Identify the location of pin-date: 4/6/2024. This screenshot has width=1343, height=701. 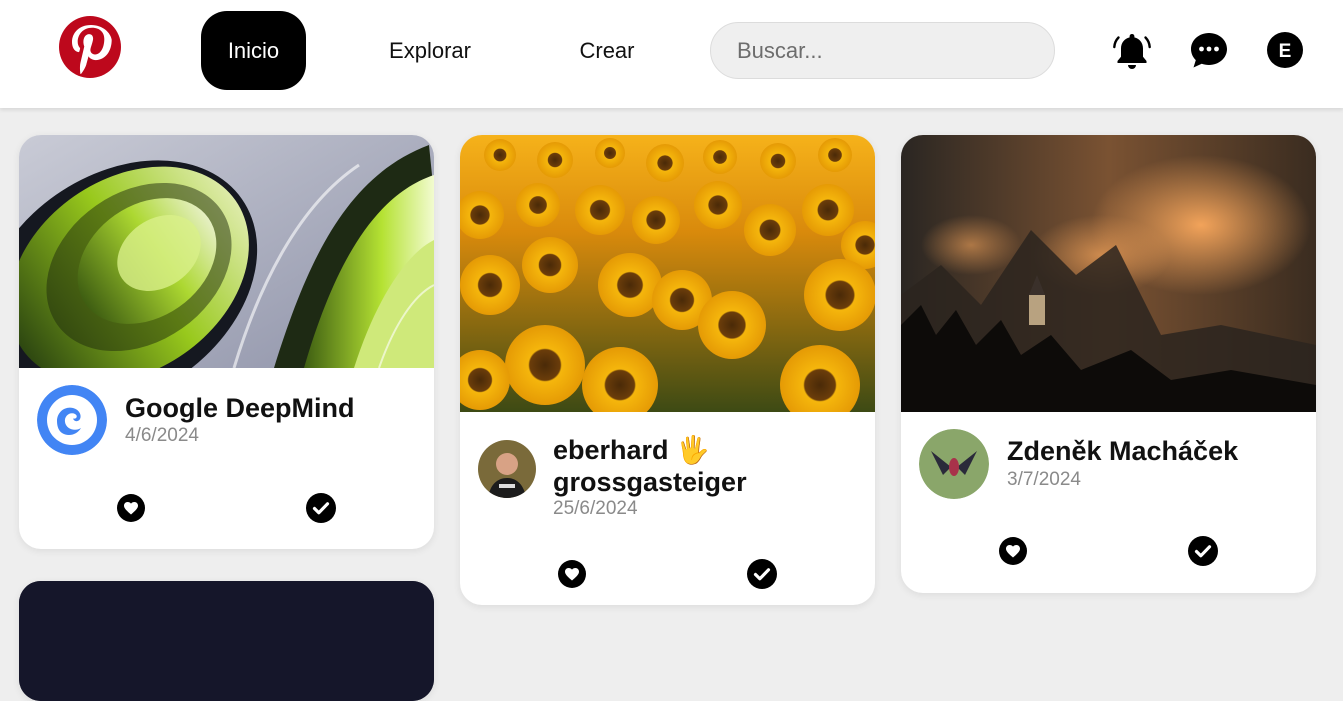
(162, 435).